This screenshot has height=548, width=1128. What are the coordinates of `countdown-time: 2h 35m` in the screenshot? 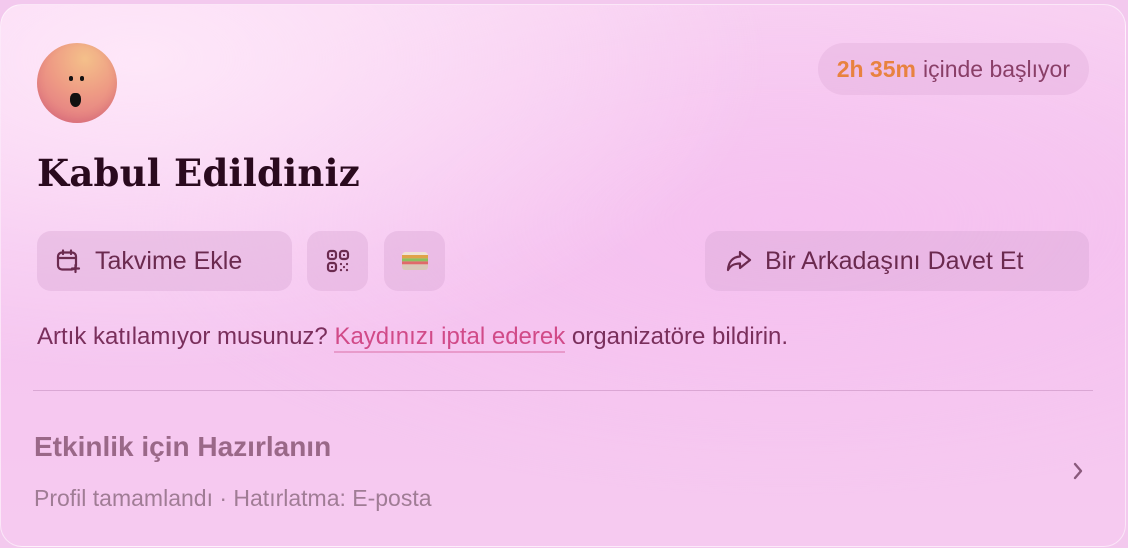 It's located at (876, 68).